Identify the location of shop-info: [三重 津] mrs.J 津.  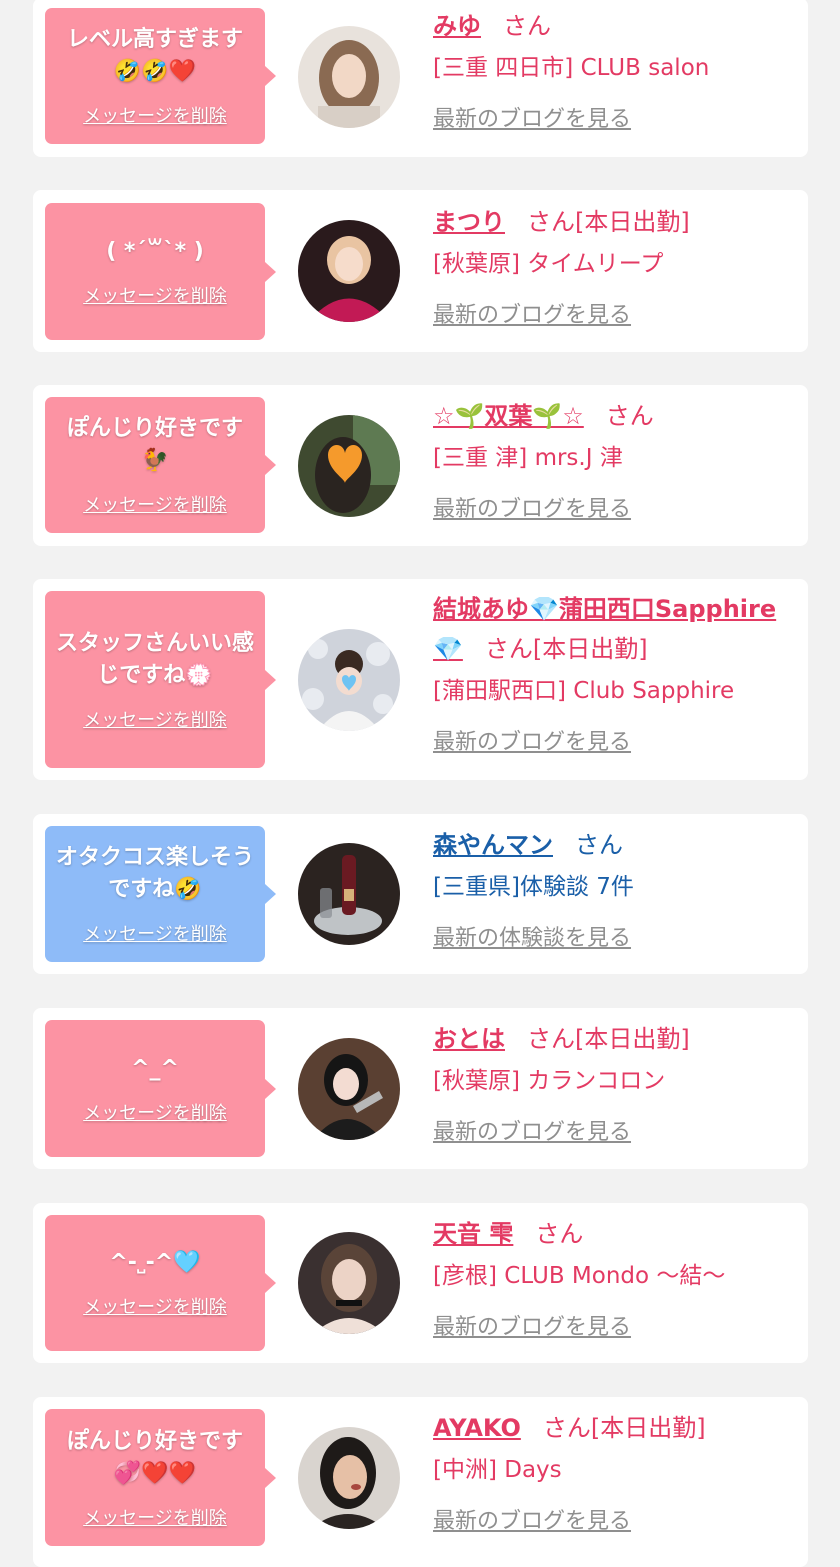
(528, 458).